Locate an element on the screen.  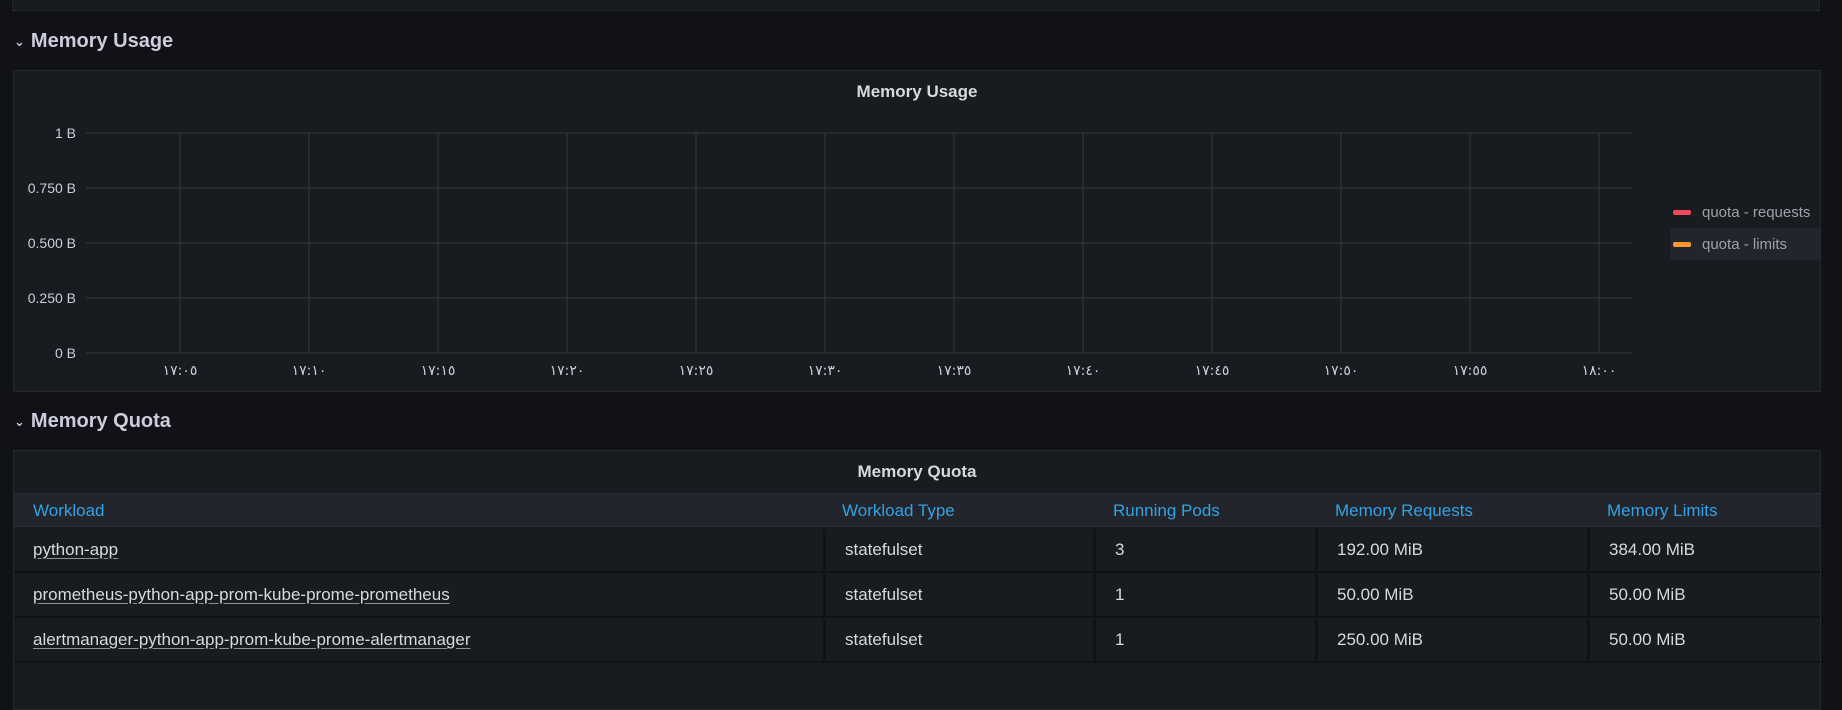
y-tick-label: 1 B is located at coordinates (65, 133).